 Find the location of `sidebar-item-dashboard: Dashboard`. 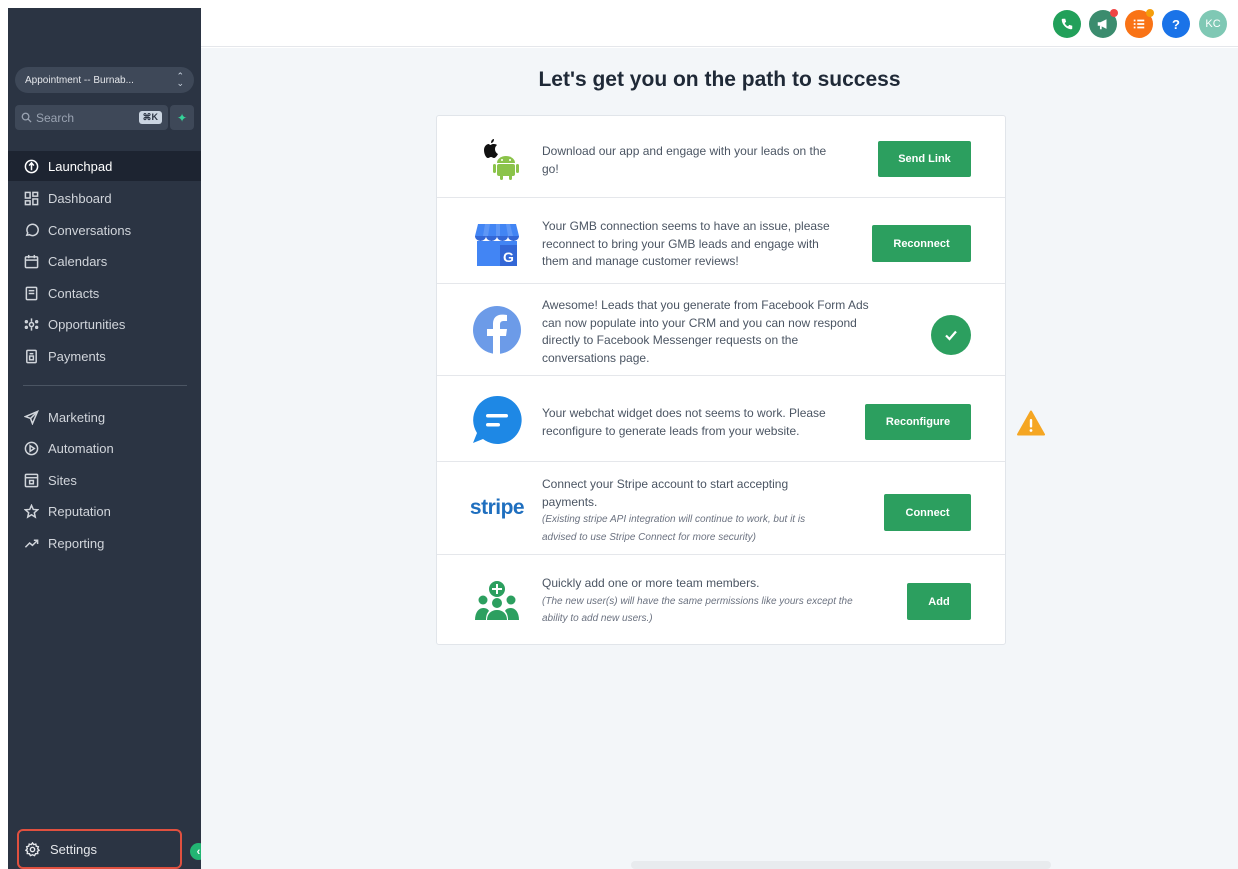

sidebar-item-dashboard: Dashboard is located at coordinates (104, 198).